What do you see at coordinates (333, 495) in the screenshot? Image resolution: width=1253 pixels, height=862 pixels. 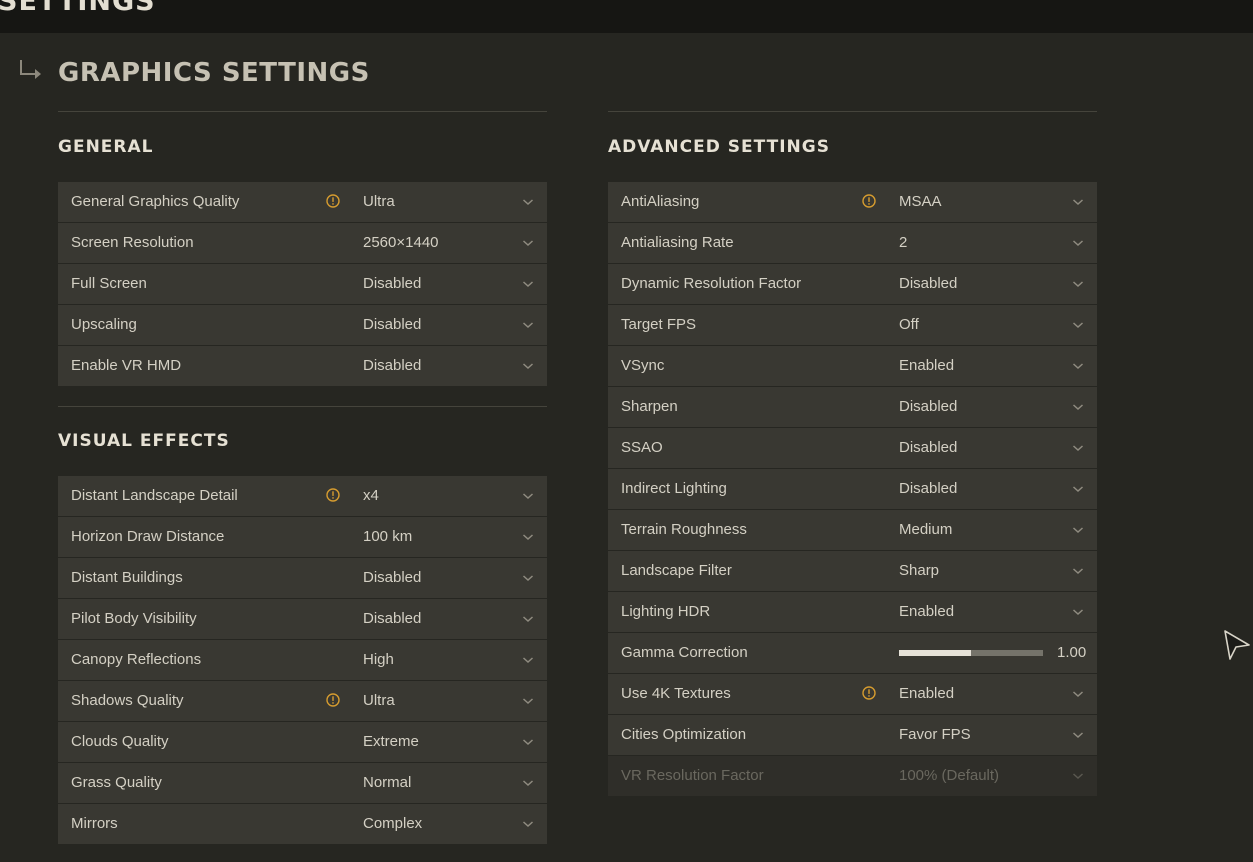 I see `warning-icon` at bounding box center [333, 495].